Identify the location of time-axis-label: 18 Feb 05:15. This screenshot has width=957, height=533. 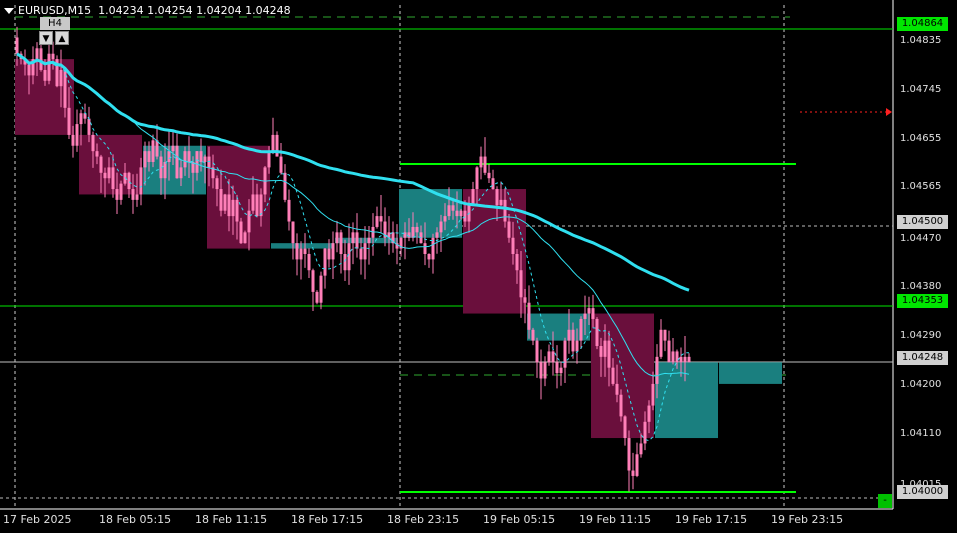
(135, 519).